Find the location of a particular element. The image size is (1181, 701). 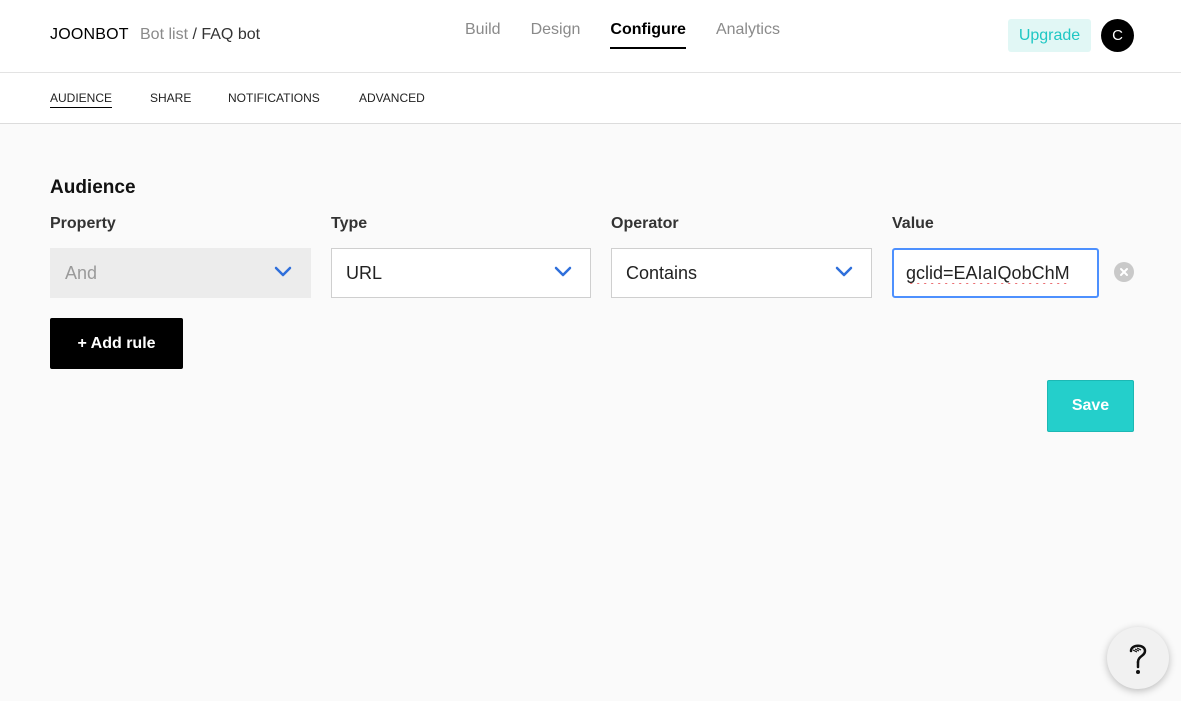

close-circle-icon is located at coordinates (1124, 272).